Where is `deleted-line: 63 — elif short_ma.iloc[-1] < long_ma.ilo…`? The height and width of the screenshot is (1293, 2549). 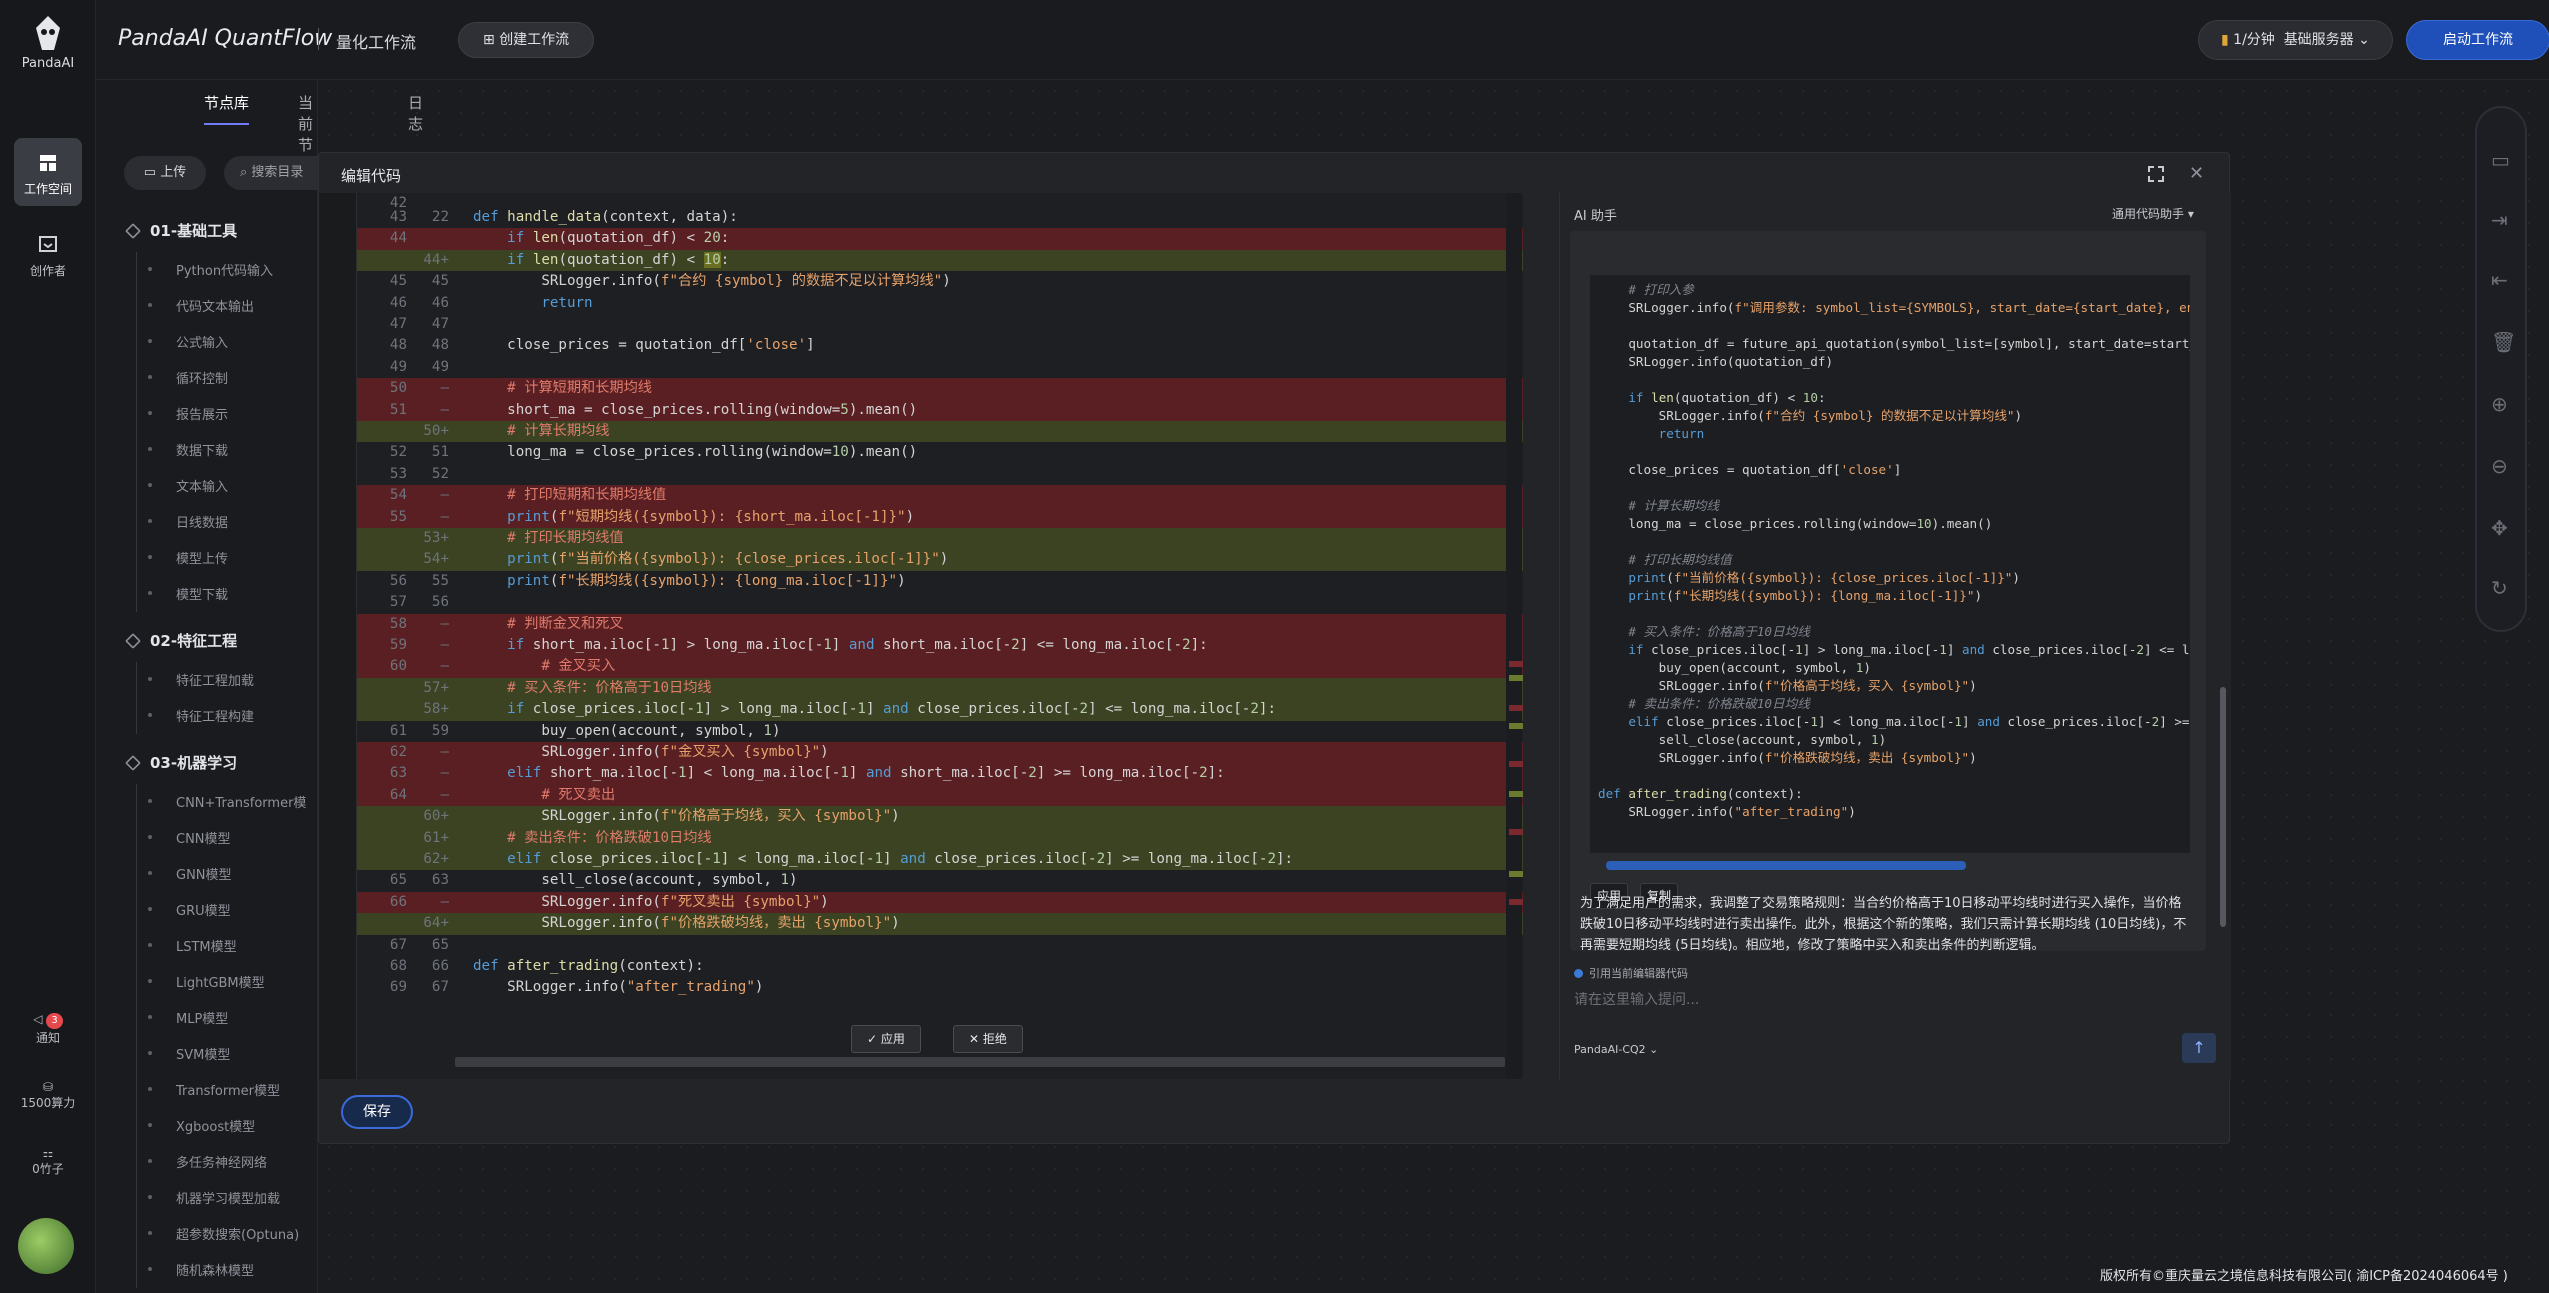 deleted-line: 63 — elif short_ma.iloc[-1] < long_ma.ilo… is located at coordinates (940, 774).